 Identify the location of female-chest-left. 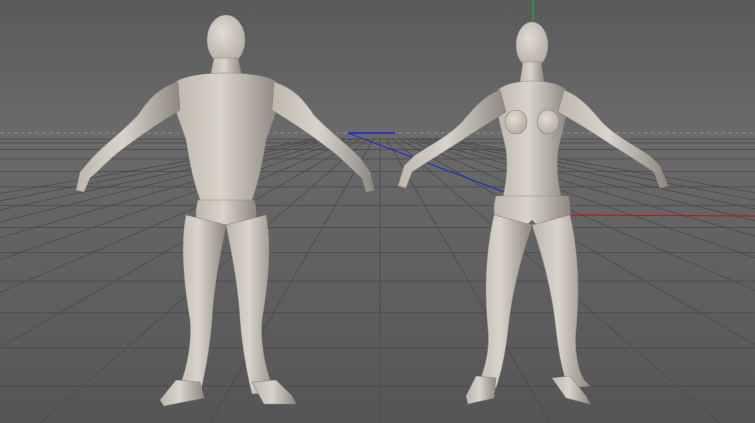
(516, 122).